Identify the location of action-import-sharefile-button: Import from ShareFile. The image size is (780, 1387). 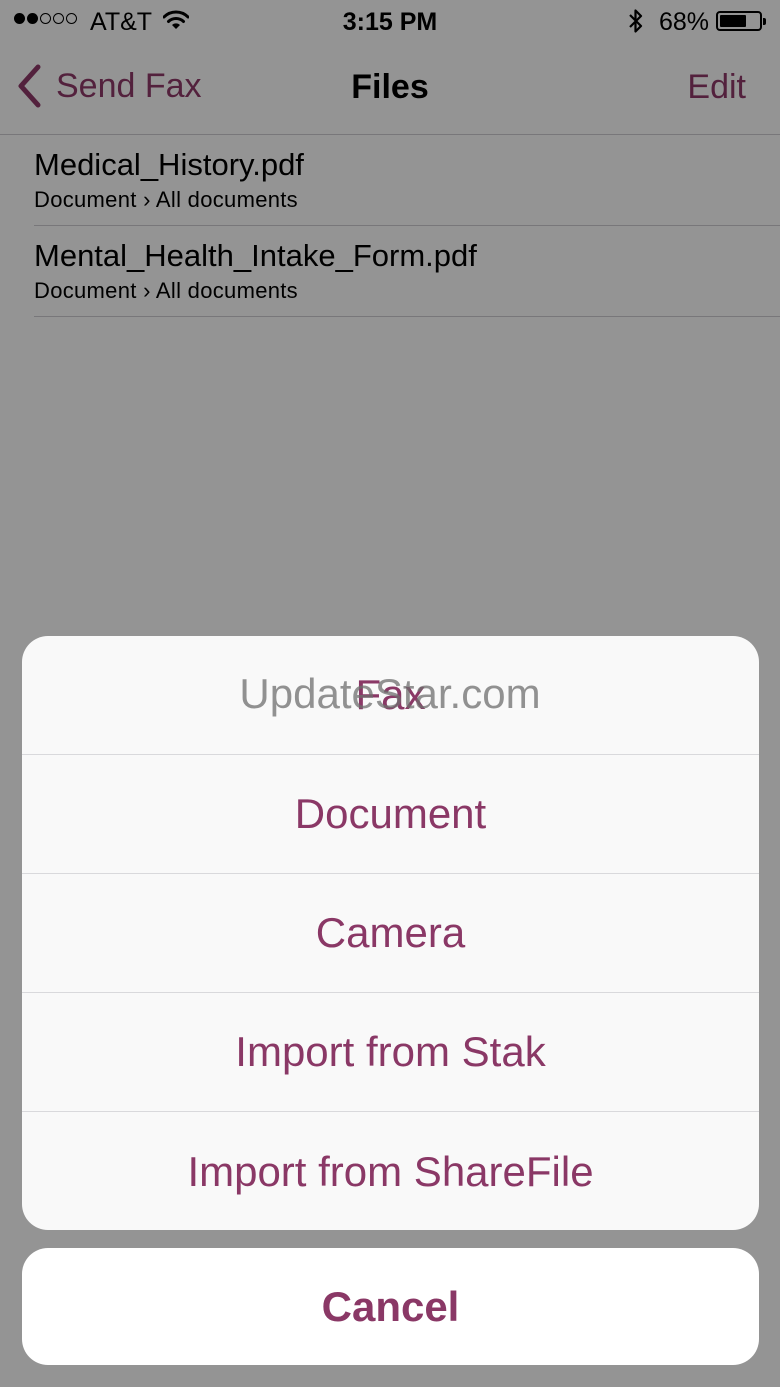
(390, 1171).